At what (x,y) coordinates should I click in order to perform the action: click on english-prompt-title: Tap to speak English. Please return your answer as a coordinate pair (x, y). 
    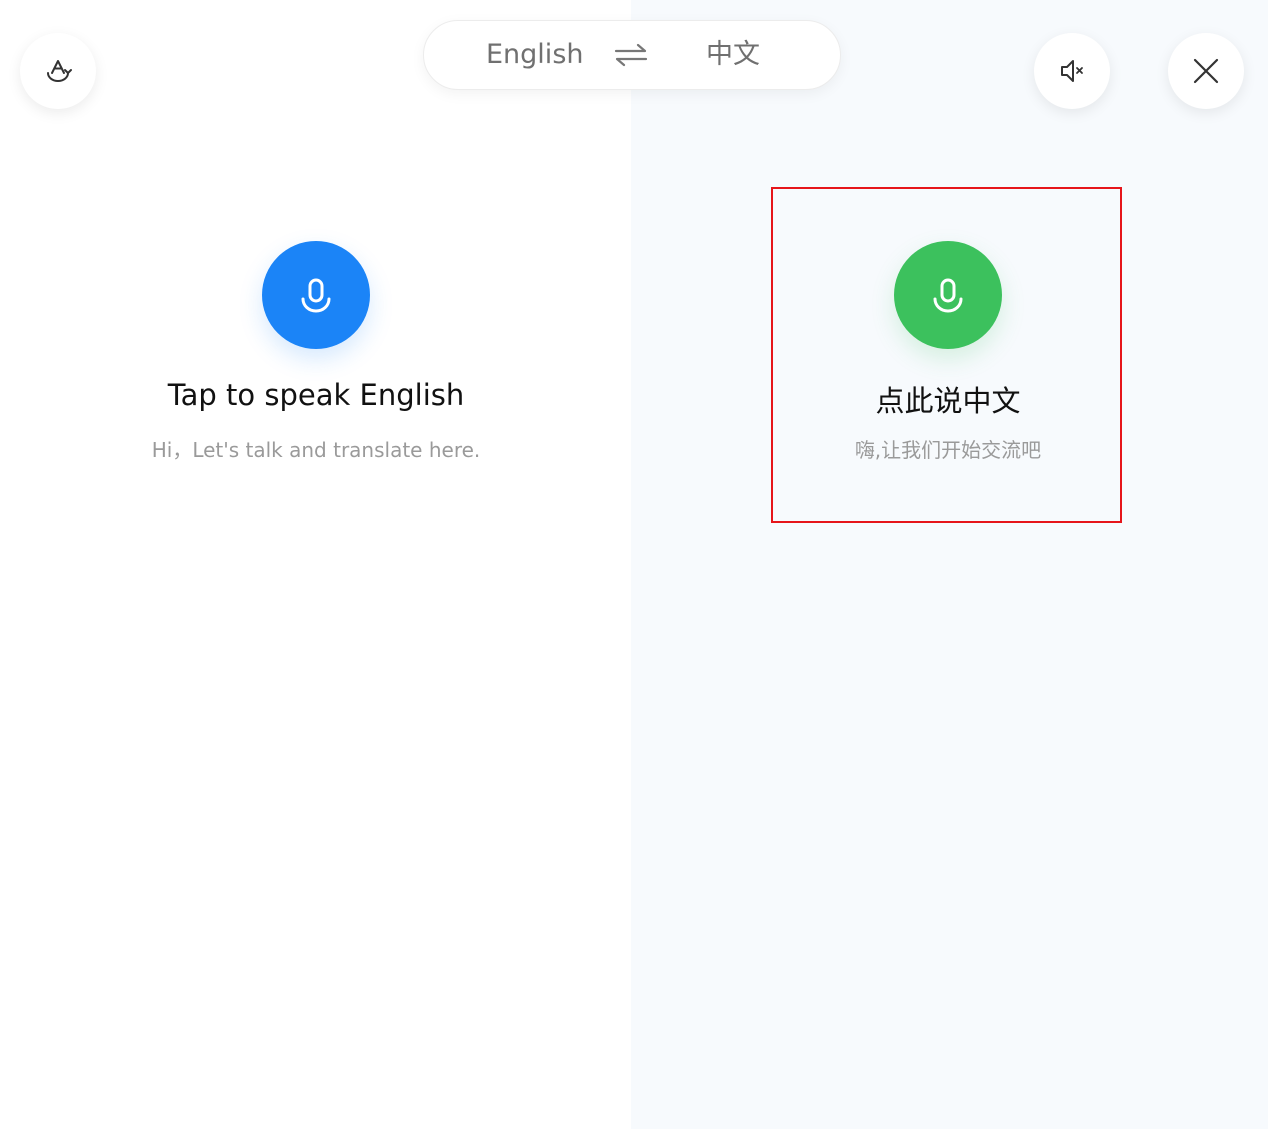
    Looking at the image, I should click on (316, 395).